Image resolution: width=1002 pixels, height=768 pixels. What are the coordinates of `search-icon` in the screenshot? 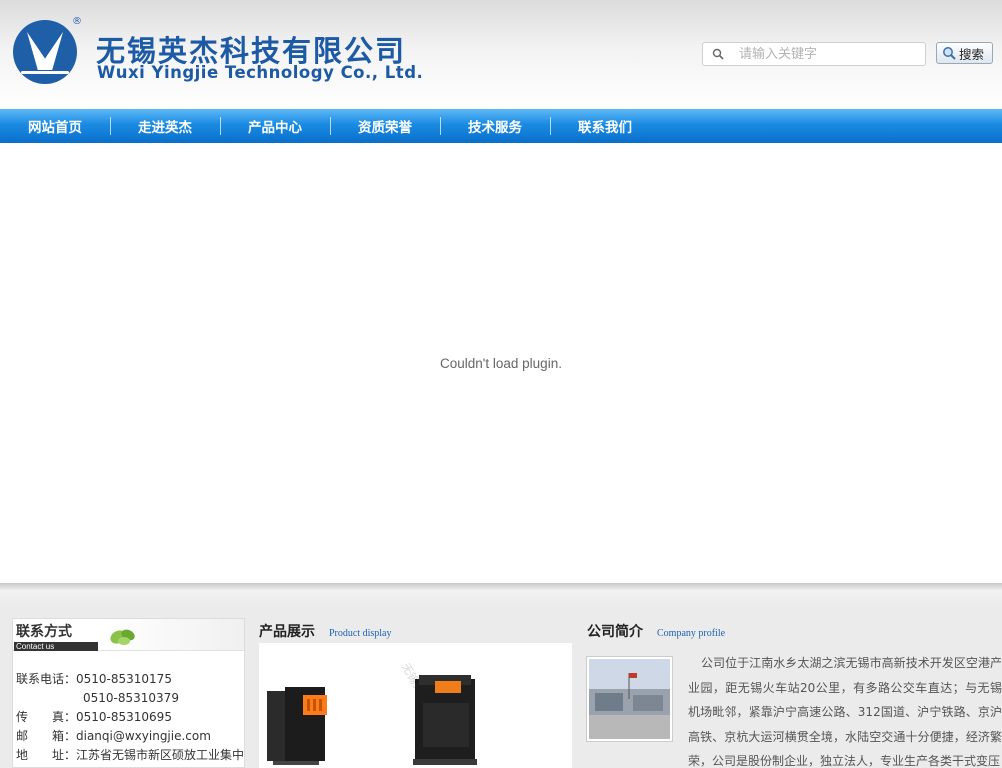 It's located at (718, 54).